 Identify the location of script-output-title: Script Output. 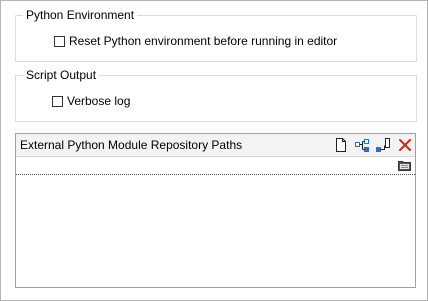
(61, 75).